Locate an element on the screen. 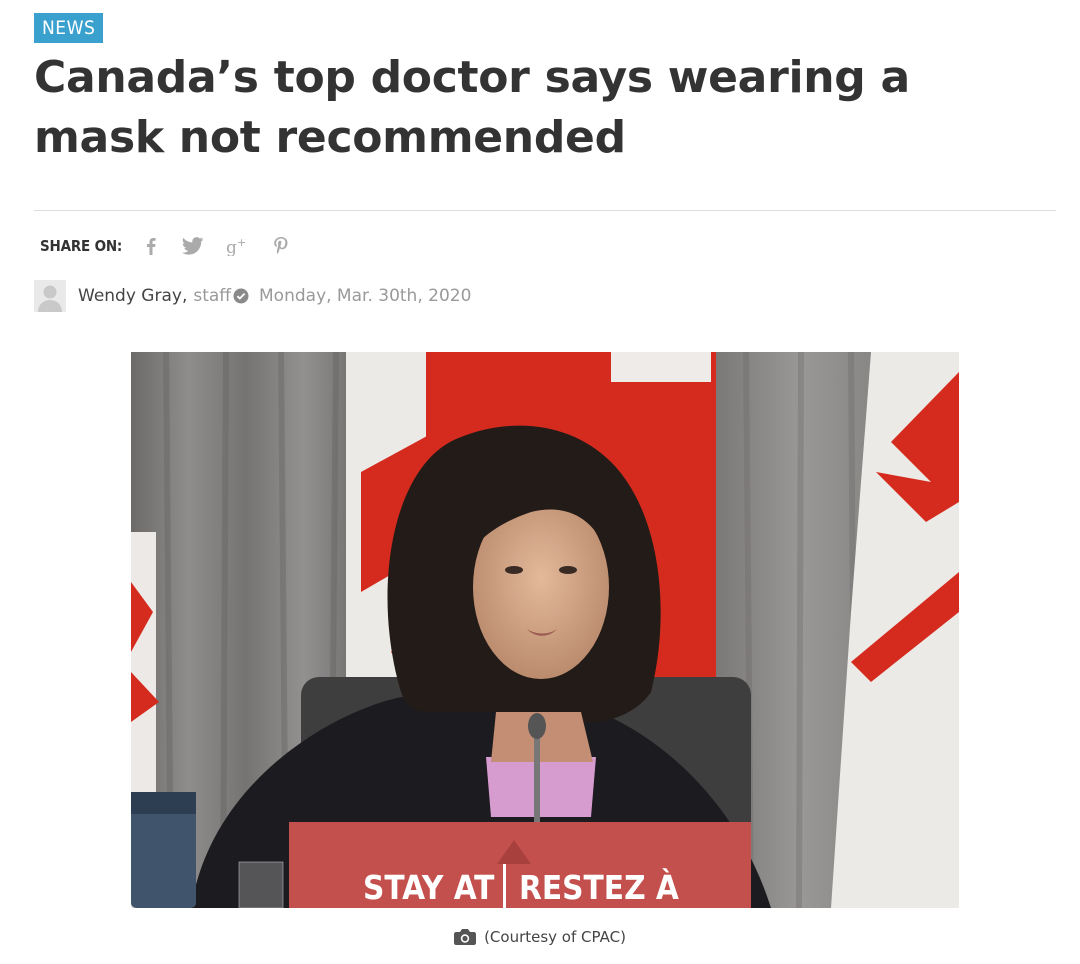 This screenshot has height=964, width=1080. photo-caption: (Courtesy of CPAC) is located at coordinates (540, 937).